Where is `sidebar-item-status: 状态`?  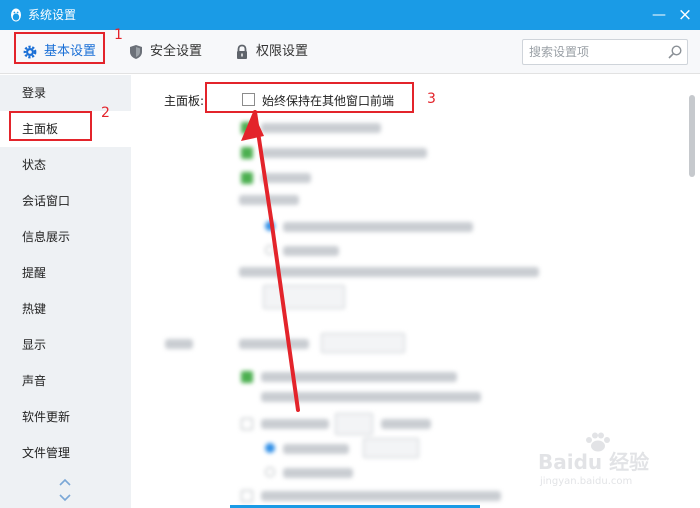 sidebar-item-status: 状态 is located at coordinates (65, 165).